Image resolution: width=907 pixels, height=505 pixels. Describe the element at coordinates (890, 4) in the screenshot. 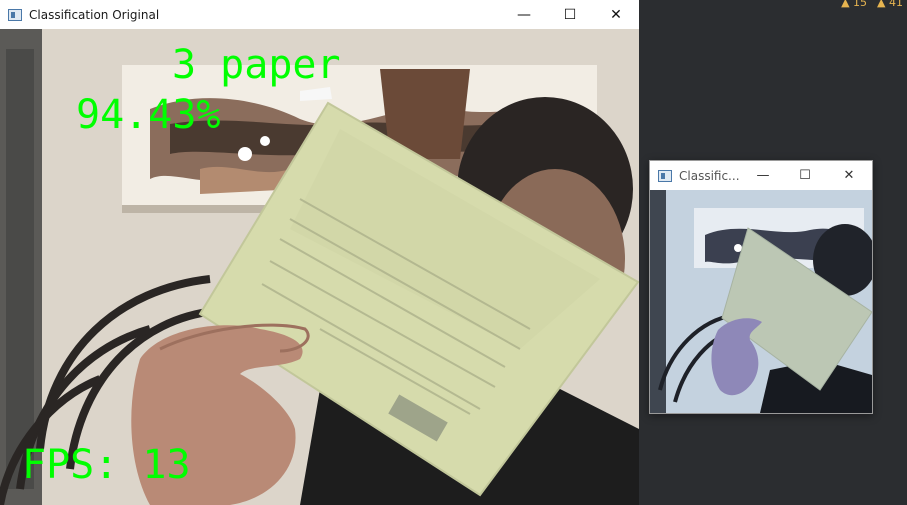

I see `ide-notices-count: ▲ 41` at that location.